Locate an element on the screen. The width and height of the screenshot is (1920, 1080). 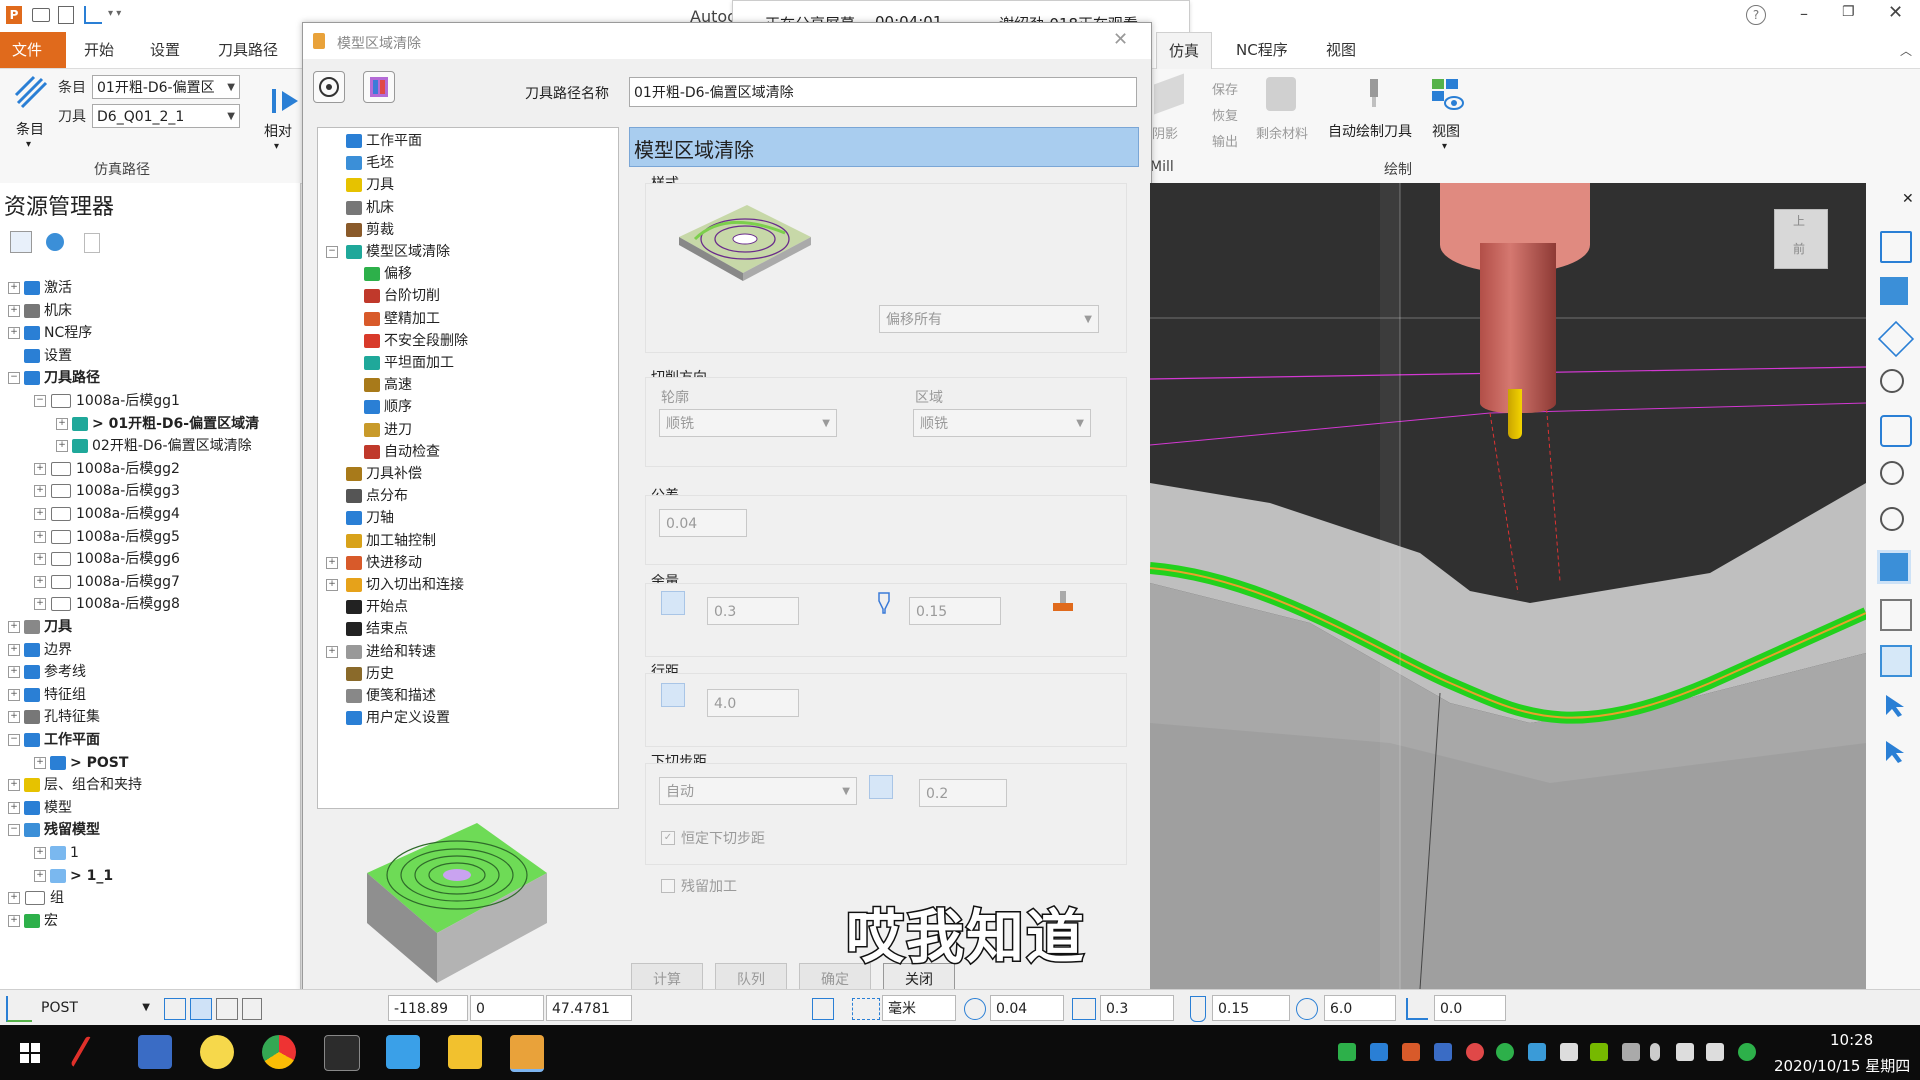
stepover-icon is located at coordinates (673, 695).